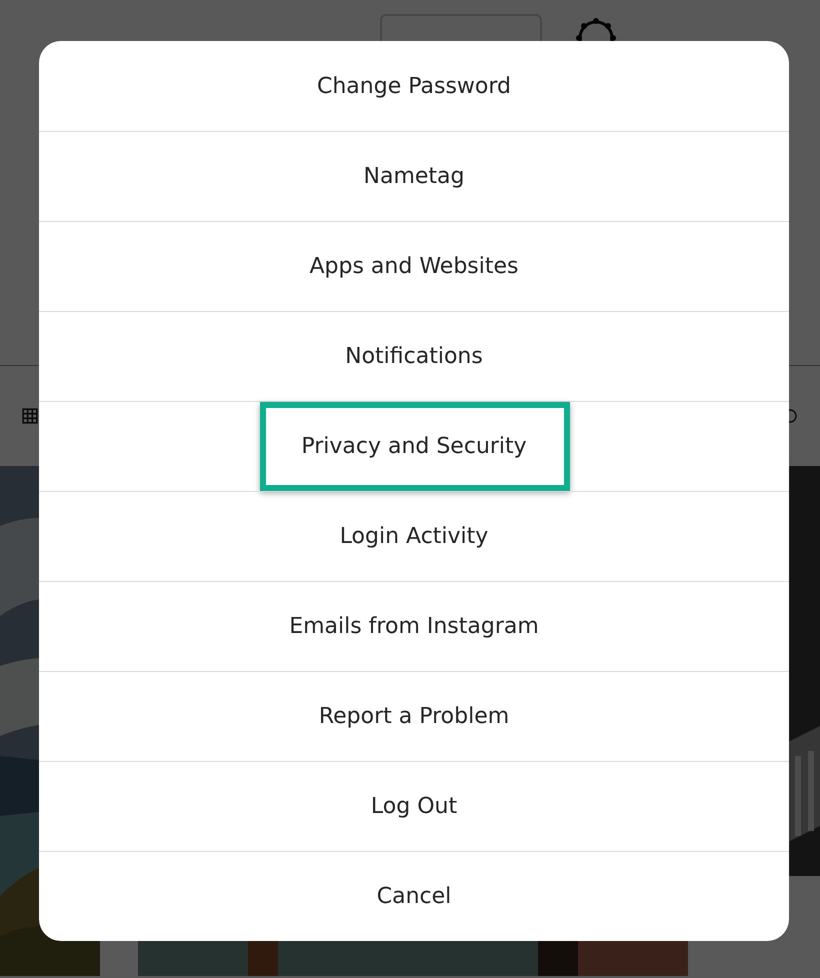  I want to click on menu-item: Log Out, so click(414, 806).